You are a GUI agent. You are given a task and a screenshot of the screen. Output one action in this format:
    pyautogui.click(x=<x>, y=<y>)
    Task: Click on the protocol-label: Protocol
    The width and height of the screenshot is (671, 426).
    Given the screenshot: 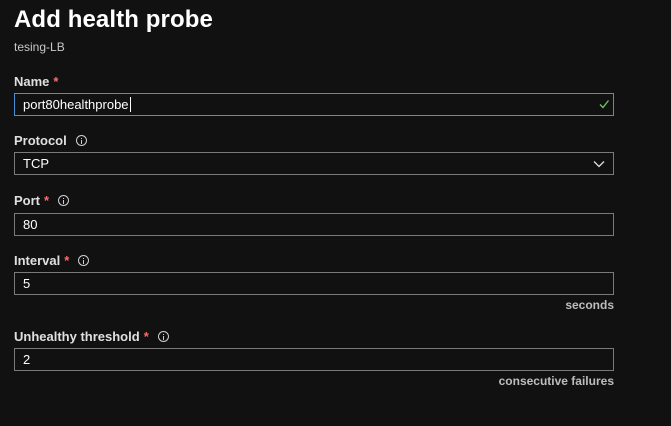 What is the action you would take?
    pyautogui.click(x=50, y=140)
    